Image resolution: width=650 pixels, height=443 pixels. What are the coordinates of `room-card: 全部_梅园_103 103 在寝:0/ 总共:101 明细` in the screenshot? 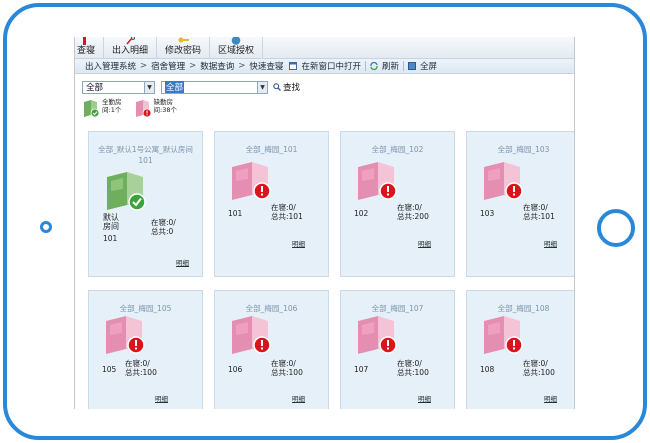 It's located at (520, 204).